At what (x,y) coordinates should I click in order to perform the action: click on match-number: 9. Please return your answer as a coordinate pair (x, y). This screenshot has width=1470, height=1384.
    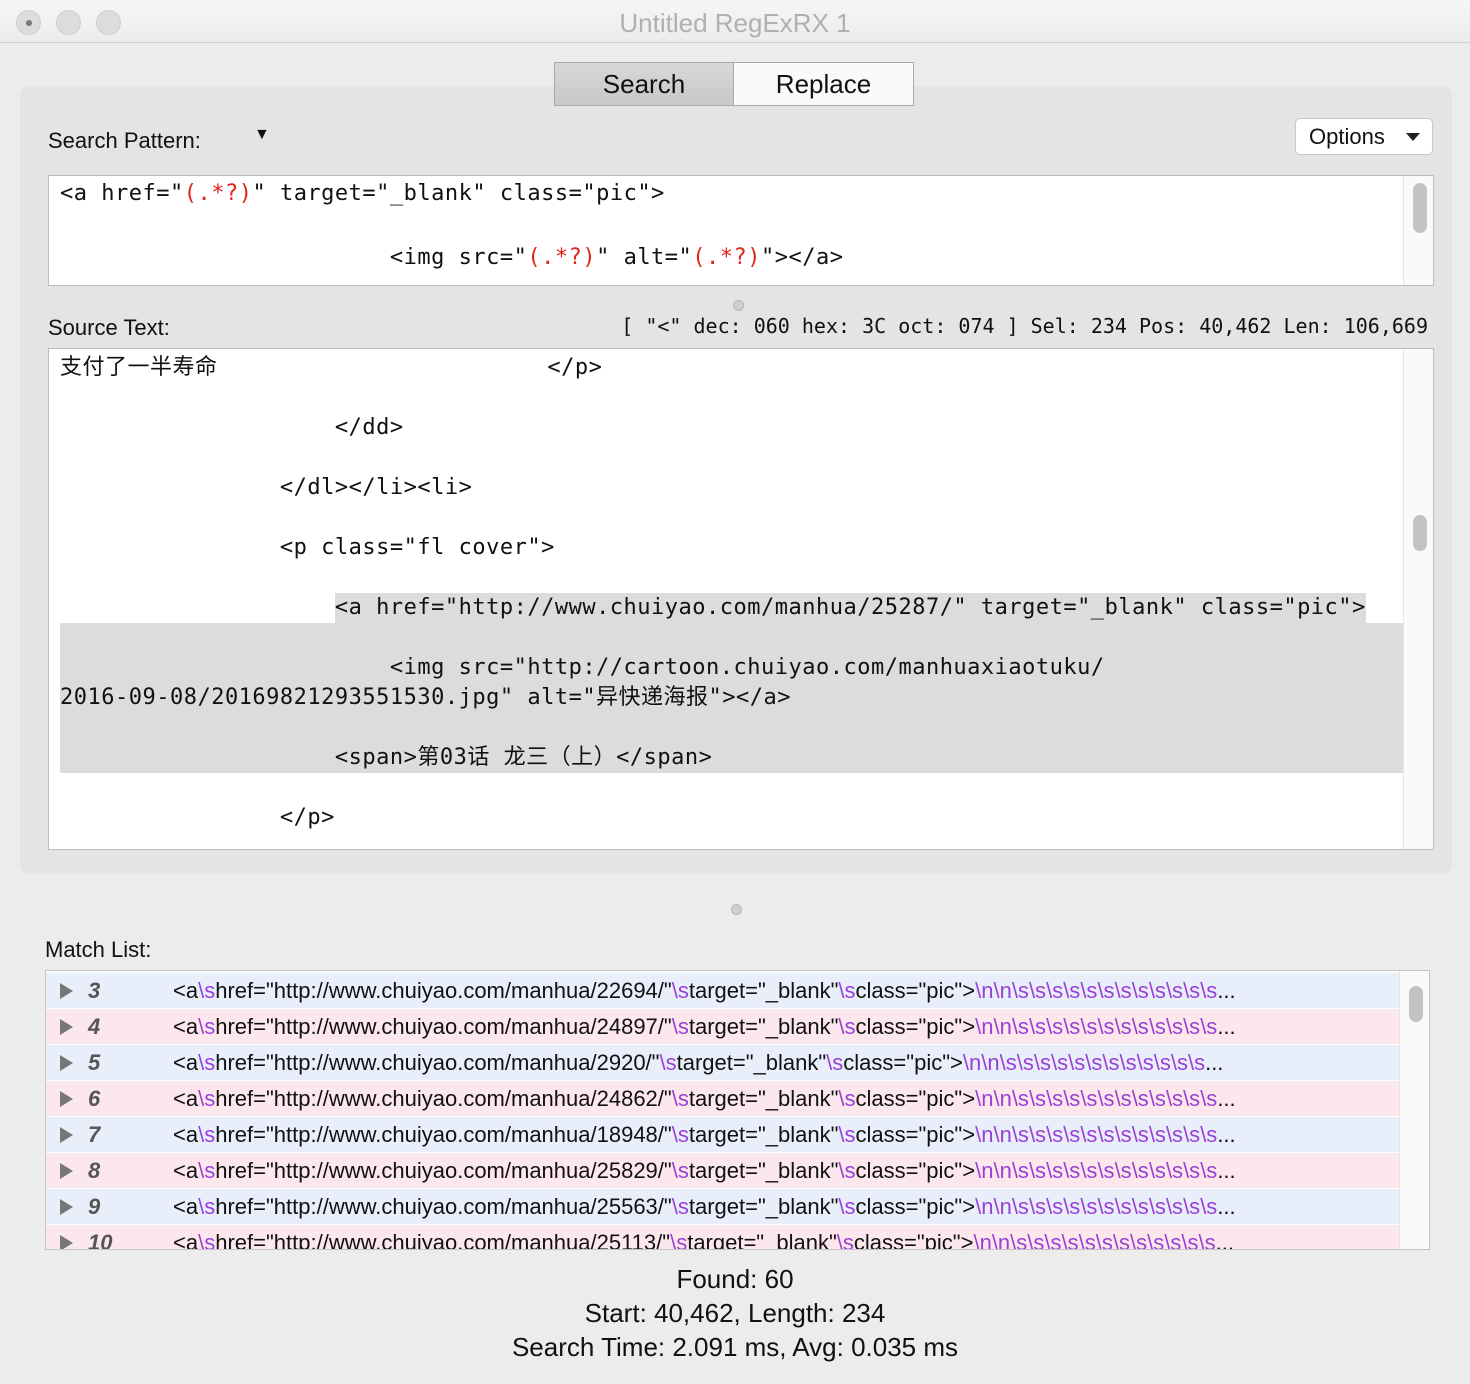
    Looking at the image, I should click on (94, 1206).